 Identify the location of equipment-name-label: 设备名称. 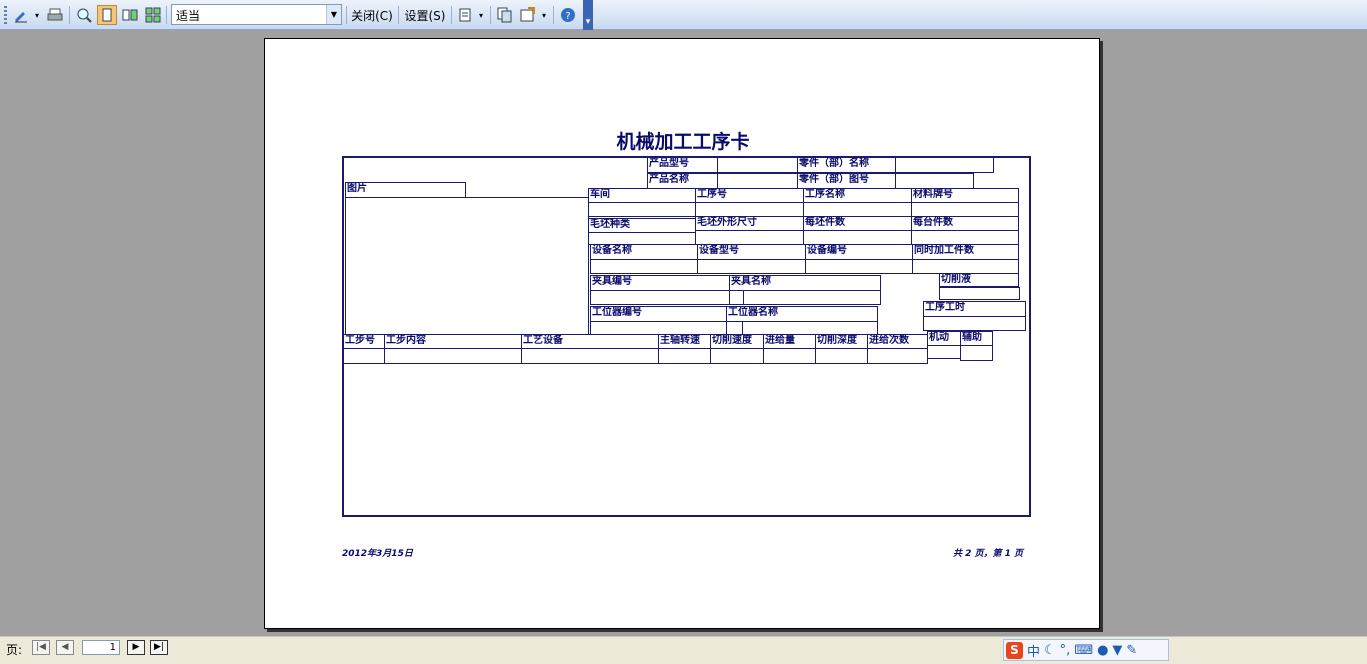
(644, 252).